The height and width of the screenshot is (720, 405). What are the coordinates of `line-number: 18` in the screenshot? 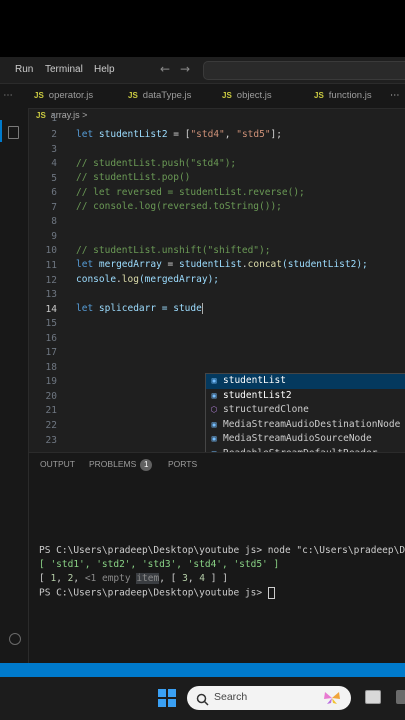 It's located at (51, 367).